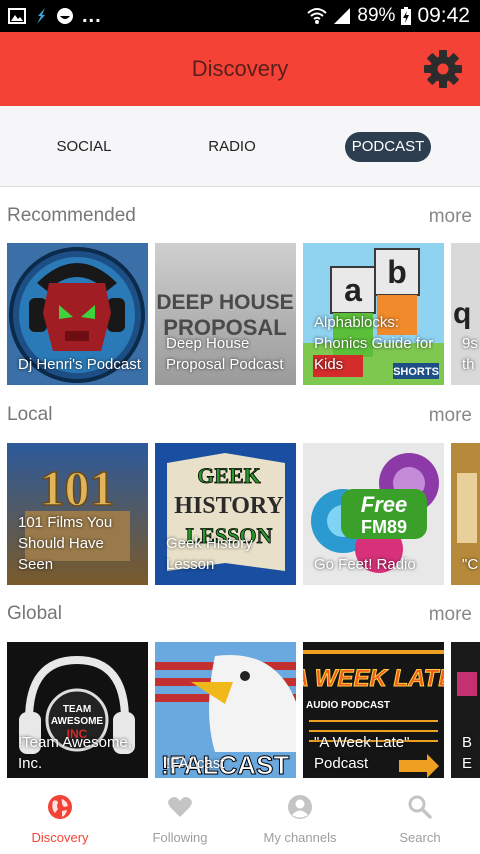  Describe the element at coordinates (77, 314) in the screenshot. I see `podcast-card-dj-henri: Dj Henri's Podcast` at that location.